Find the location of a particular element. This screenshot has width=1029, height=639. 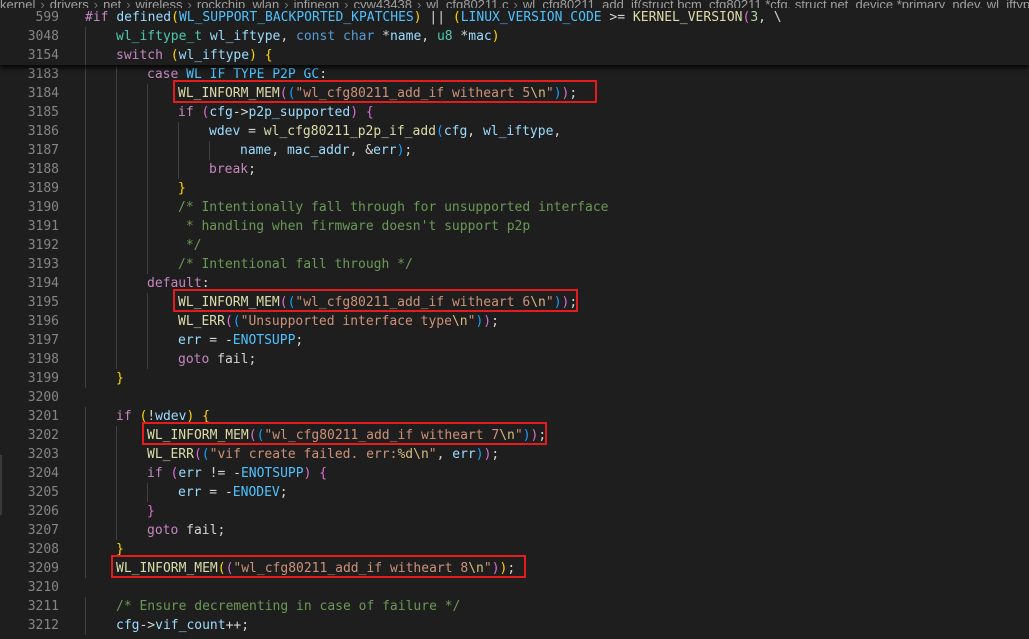

code-line: 3198 goto fail; is located at coordinates (514, 359).